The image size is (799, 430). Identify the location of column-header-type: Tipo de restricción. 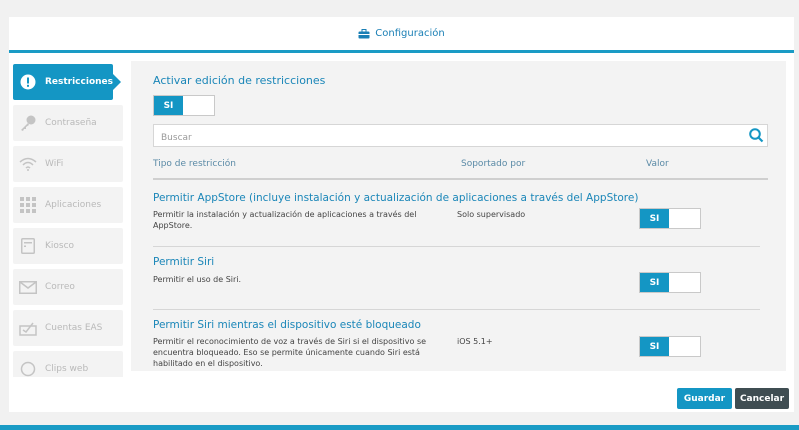
(194, 164).